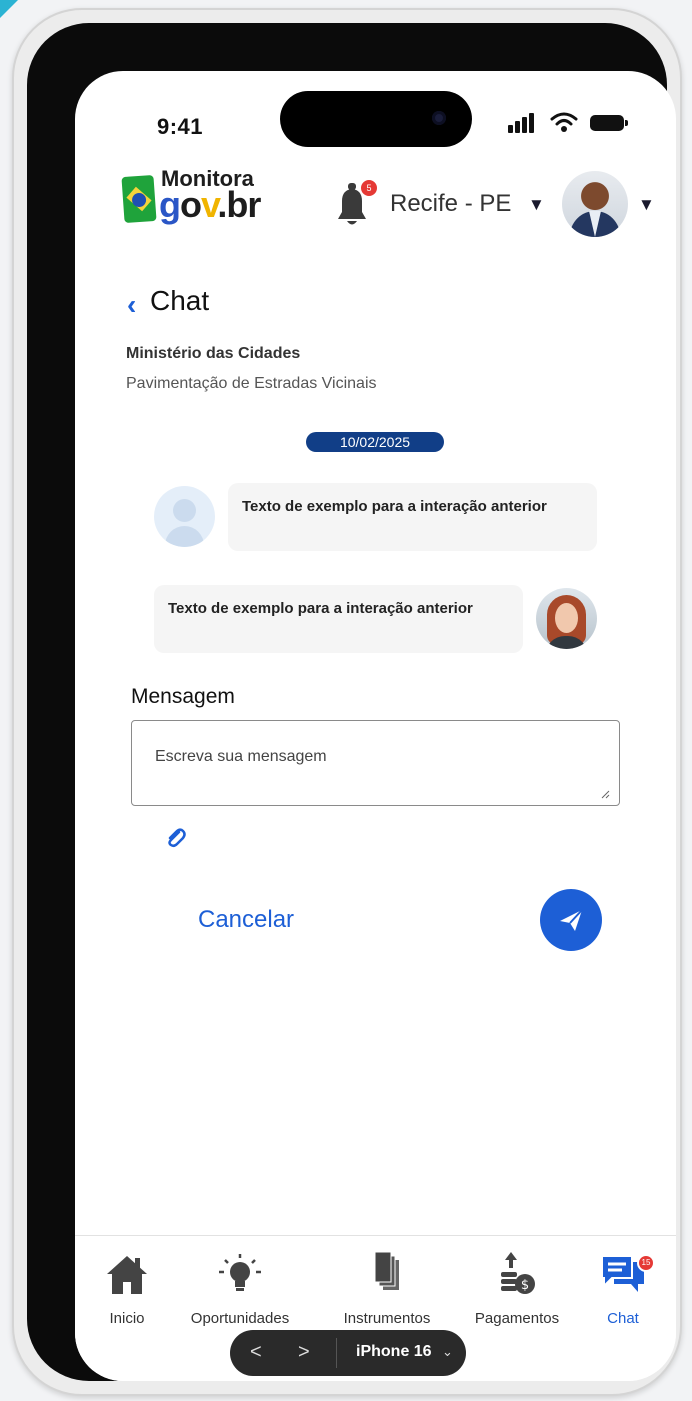  I want to click on tab-chat-label: Chat, so click(623, 1318).